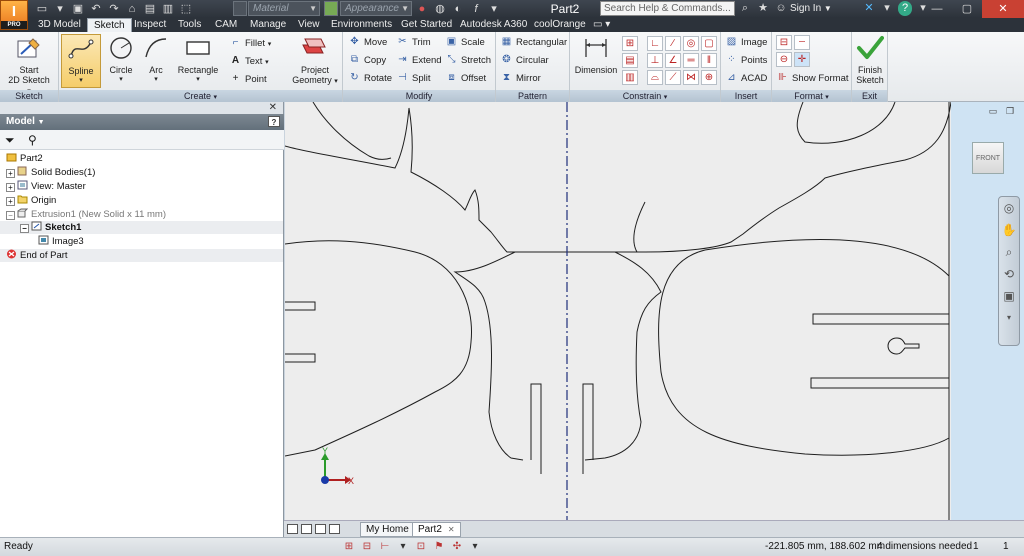 Image resolution: width=1024 pixels, height=556 pixels. What do you see at coordinates (121, 61) in the screenshot?
I see `circle-button: Circle ▾` at bounding box center [121, 61].